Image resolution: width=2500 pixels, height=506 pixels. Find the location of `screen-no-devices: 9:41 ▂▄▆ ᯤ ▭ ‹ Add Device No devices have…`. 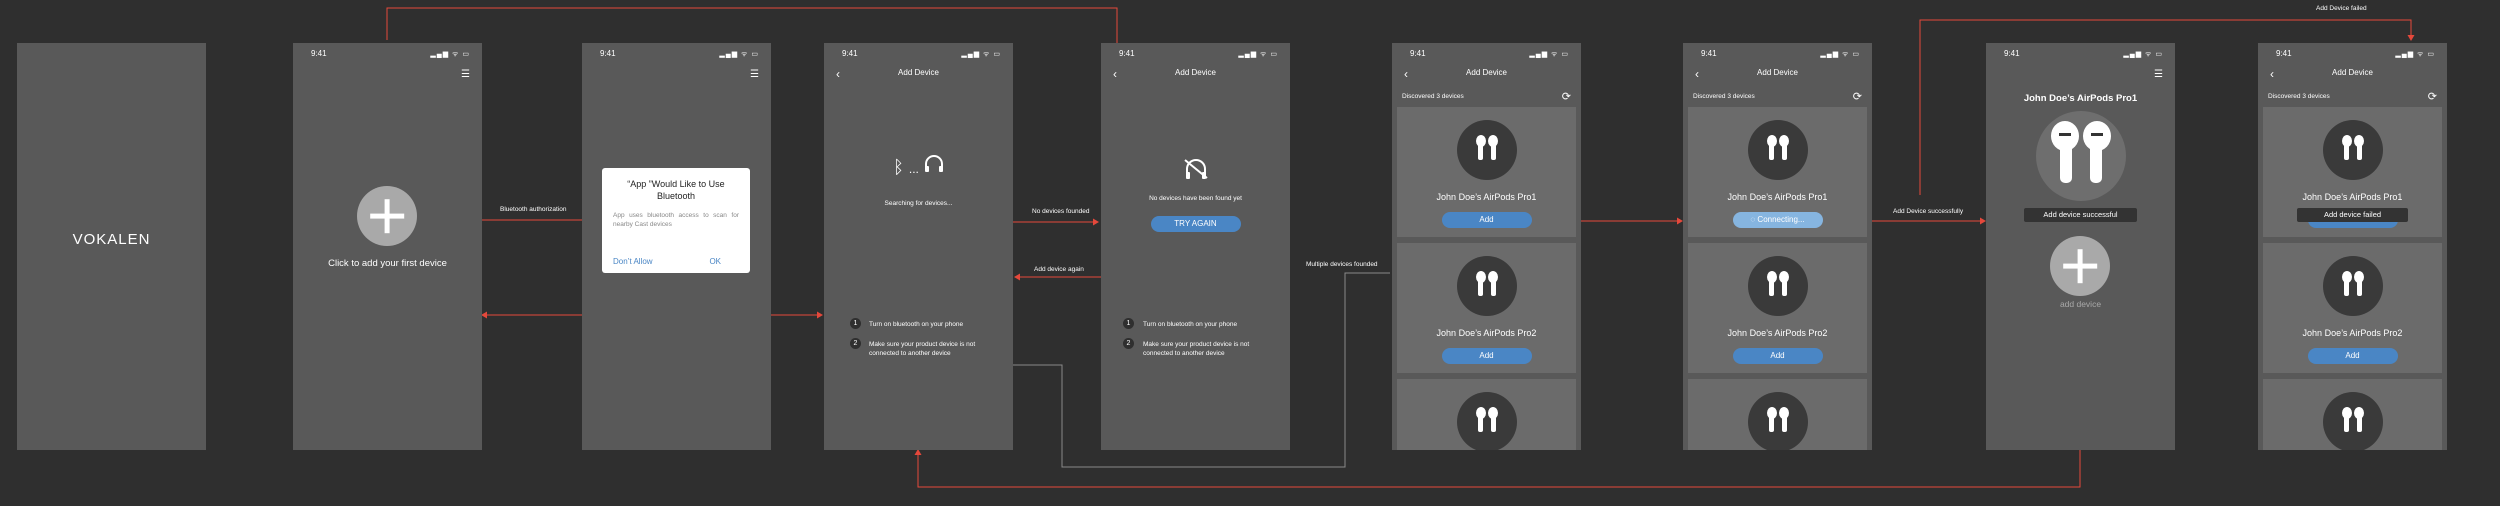

screen-no-devices: 9:41 ▂▄▆ ᯤ ▭ ‹ Add Device No devices have… is located at coordinates (1195, 246).